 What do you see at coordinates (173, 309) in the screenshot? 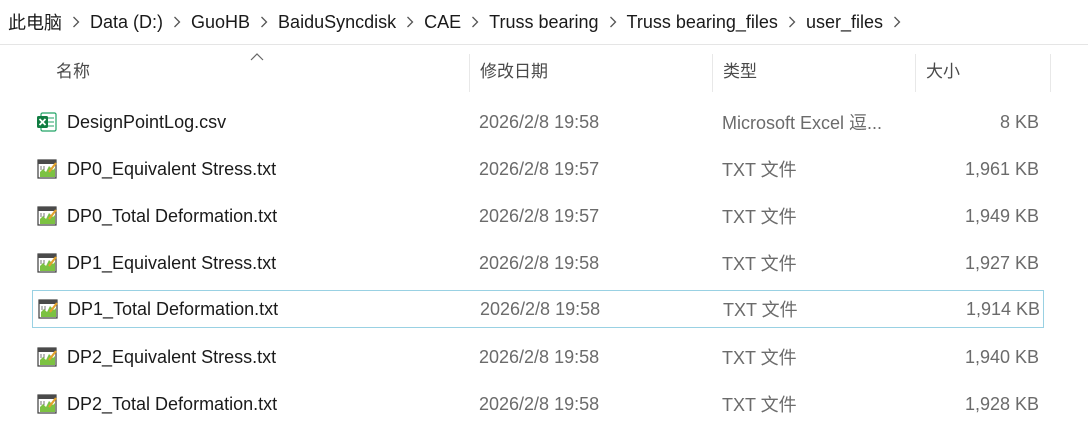
I see `file-name: DP1_Total Deformation.txt` at bounding box center [173, 309].